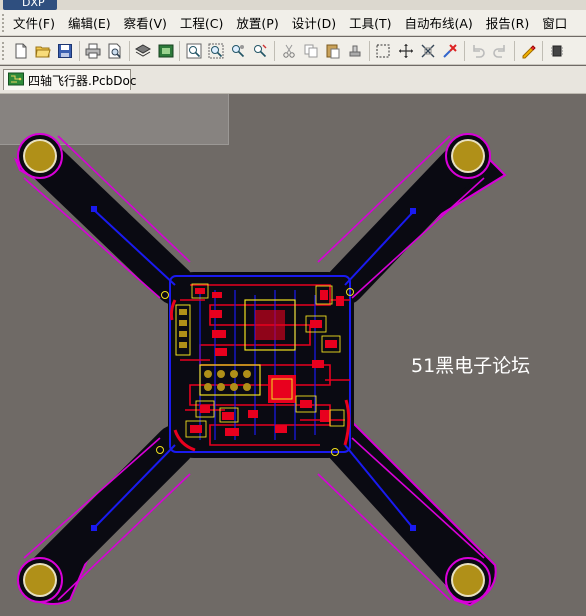 This screenshot has height=616, width=586. I want to click on app-title: DXP, so click(33, 4).